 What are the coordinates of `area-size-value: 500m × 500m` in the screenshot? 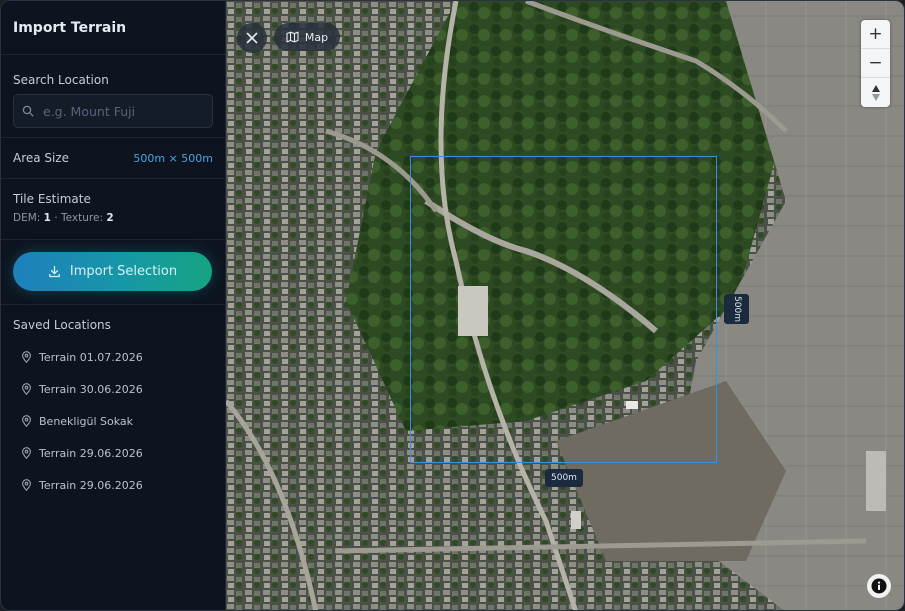 It's located at (173, 158).